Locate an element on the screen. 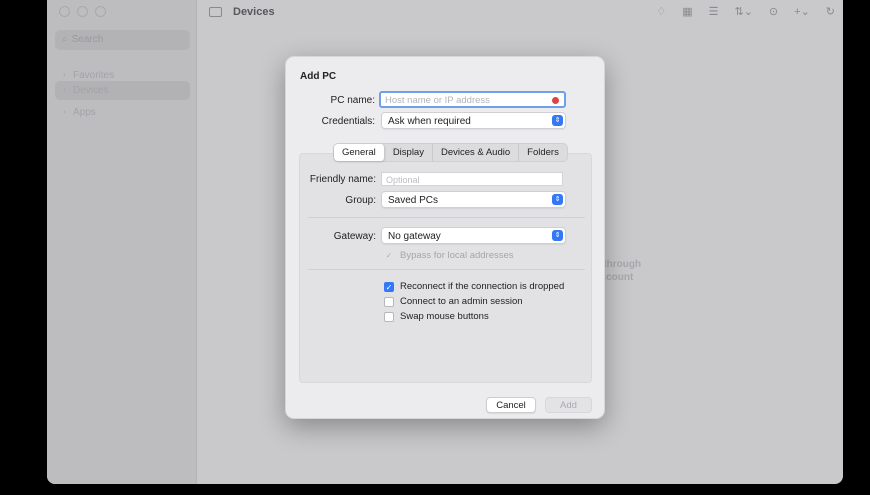  tab-general: General is located at coordinates (359, 152).